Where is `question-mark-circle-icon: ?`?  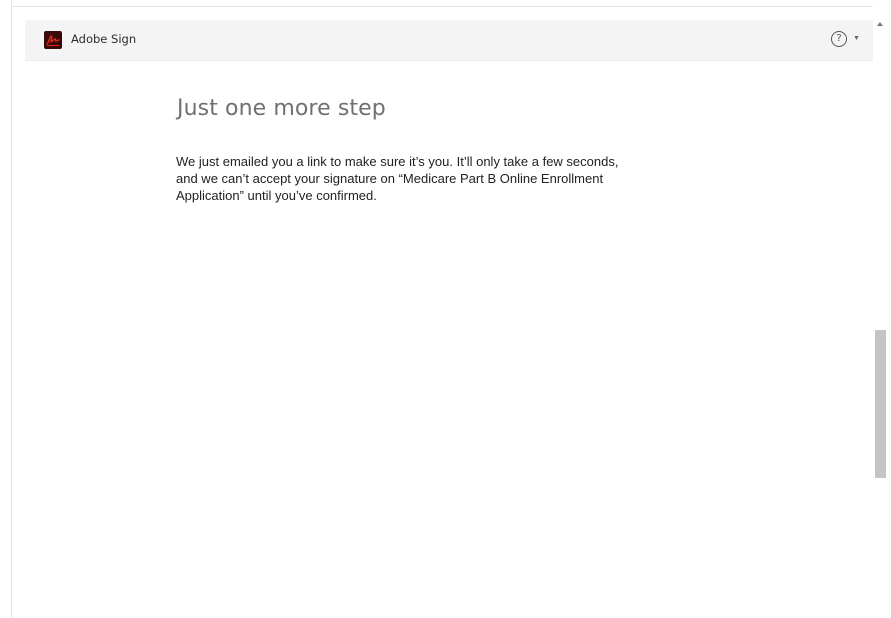
question-mark-circle-icon: ? is located at coordinates (839, 39).